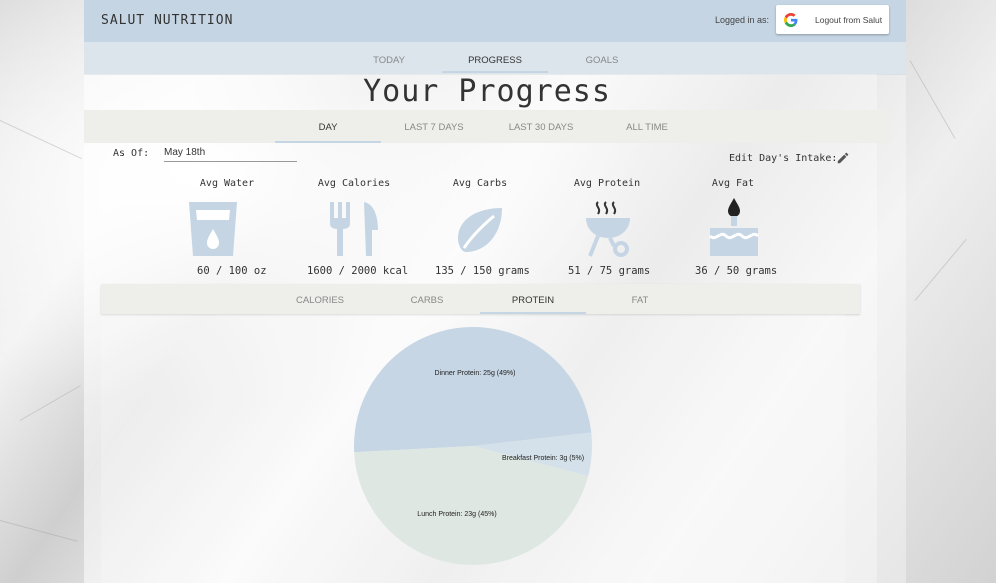 Image resolution: width=996 pixels, height=583 pixels. What do you see at coordinates (543, 458) in the screenshot?
I see `pie-slice-breakfast-label: Breakfast Protein: 3g (5%)` at bounding box center [543, 458].